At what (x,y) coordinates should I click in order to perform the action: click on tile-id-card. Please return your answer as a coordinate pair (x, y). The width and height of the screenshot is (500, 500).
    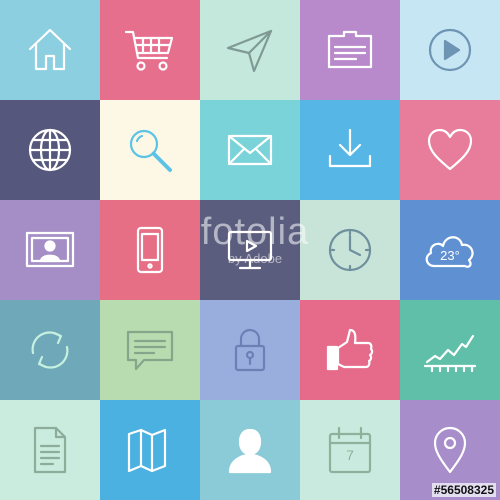
    Looking at the image, I should click on (350, 50).